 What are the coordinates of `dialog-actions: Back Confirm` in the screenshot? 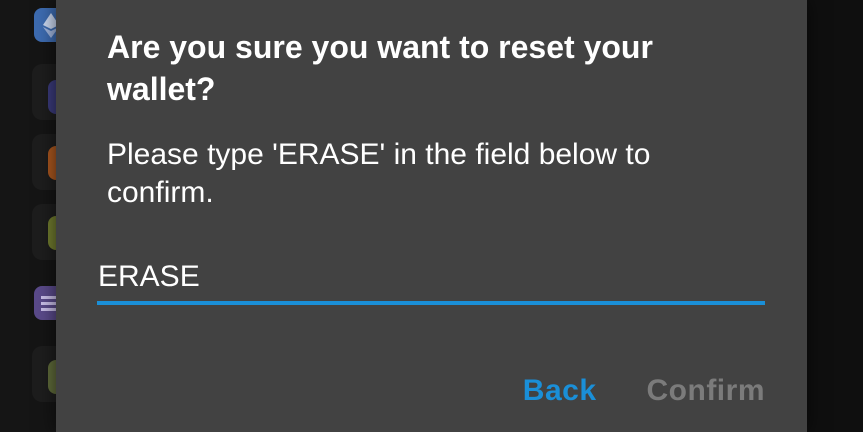 It's located at (644, 391).